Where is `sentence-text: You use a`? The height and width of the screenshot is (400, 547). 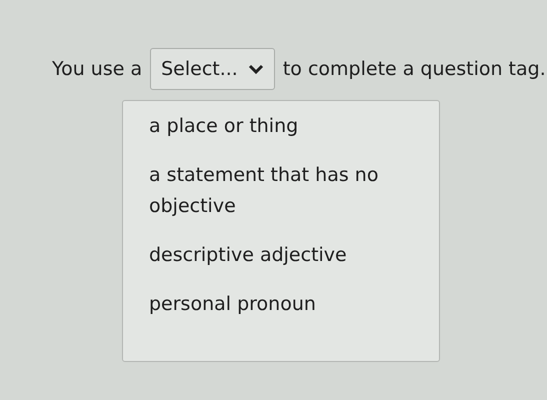 sentence-text: You use a is located at coordinates (97, 69).